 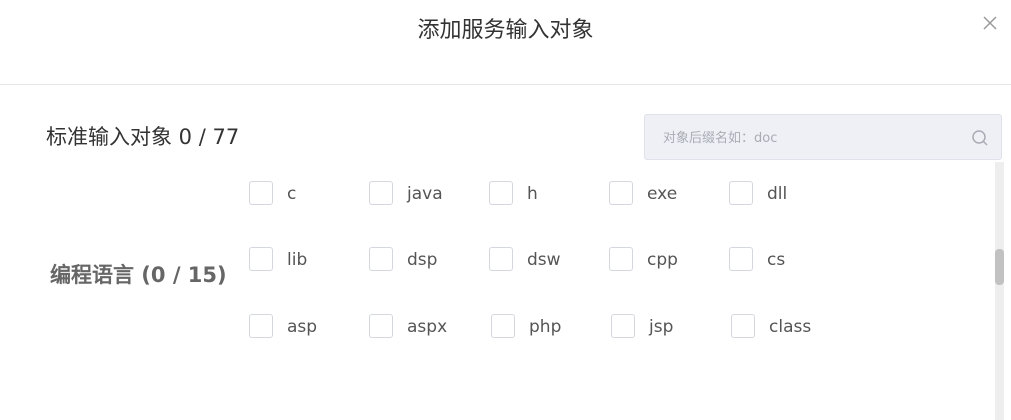 What do you see at coordinates (297, 260) in the screenshot?
I see `checkbox-label: lib` at bounding box center [297, 260].